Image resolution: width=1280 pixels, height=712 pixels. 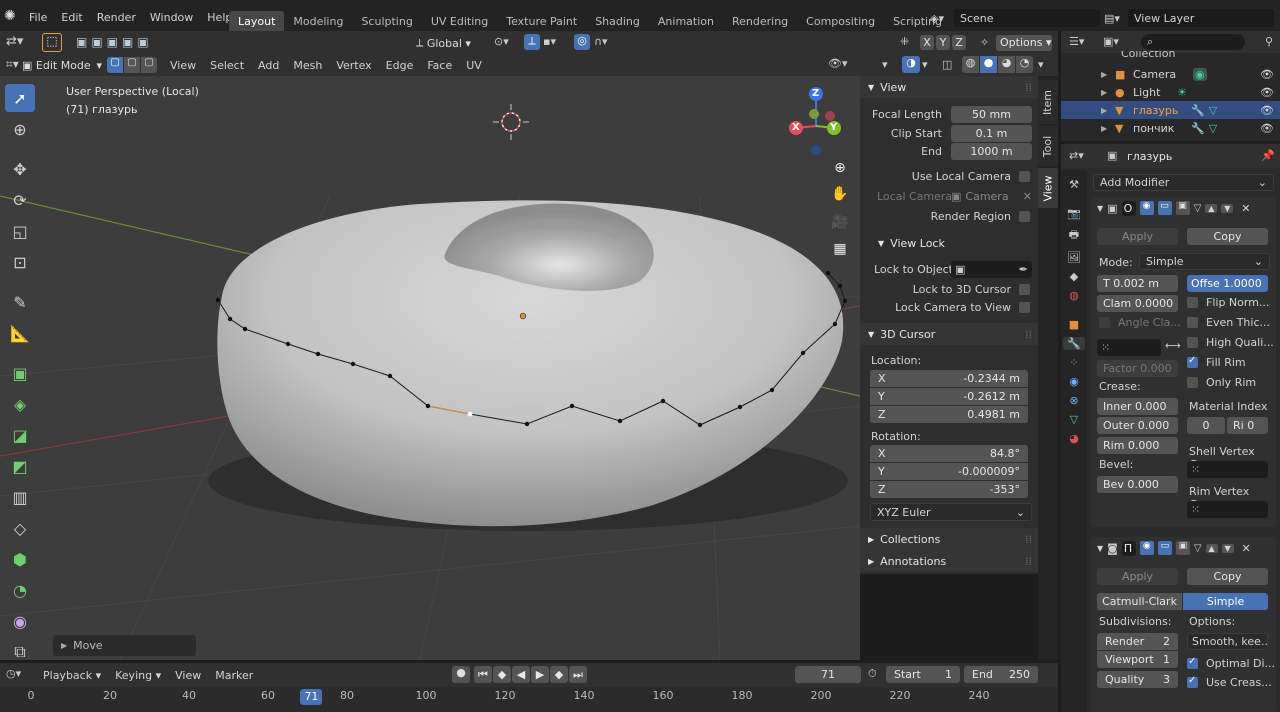 What do you see at coordinates (1269, 41) in the screenshot?
I see `filter-icon: ⚲` at bounding box center [1269, 41].